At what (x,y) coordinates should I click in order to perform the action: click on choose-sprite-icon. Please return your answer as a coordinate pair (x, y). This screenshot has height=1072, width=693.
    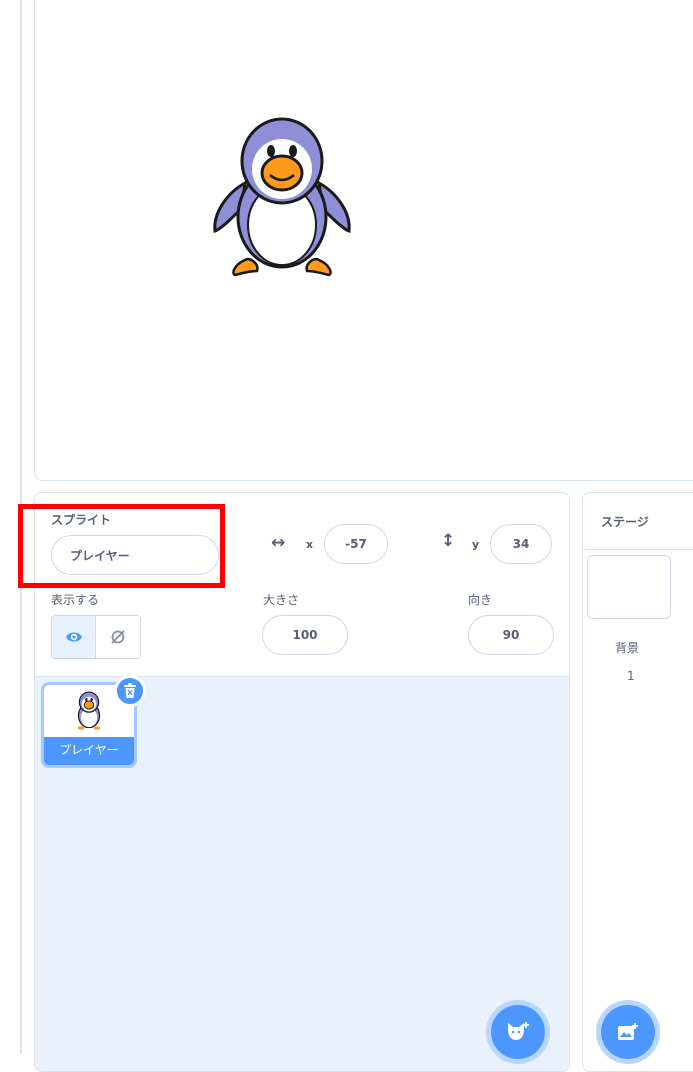
    Looking at the image, I should click on (518, 1031).